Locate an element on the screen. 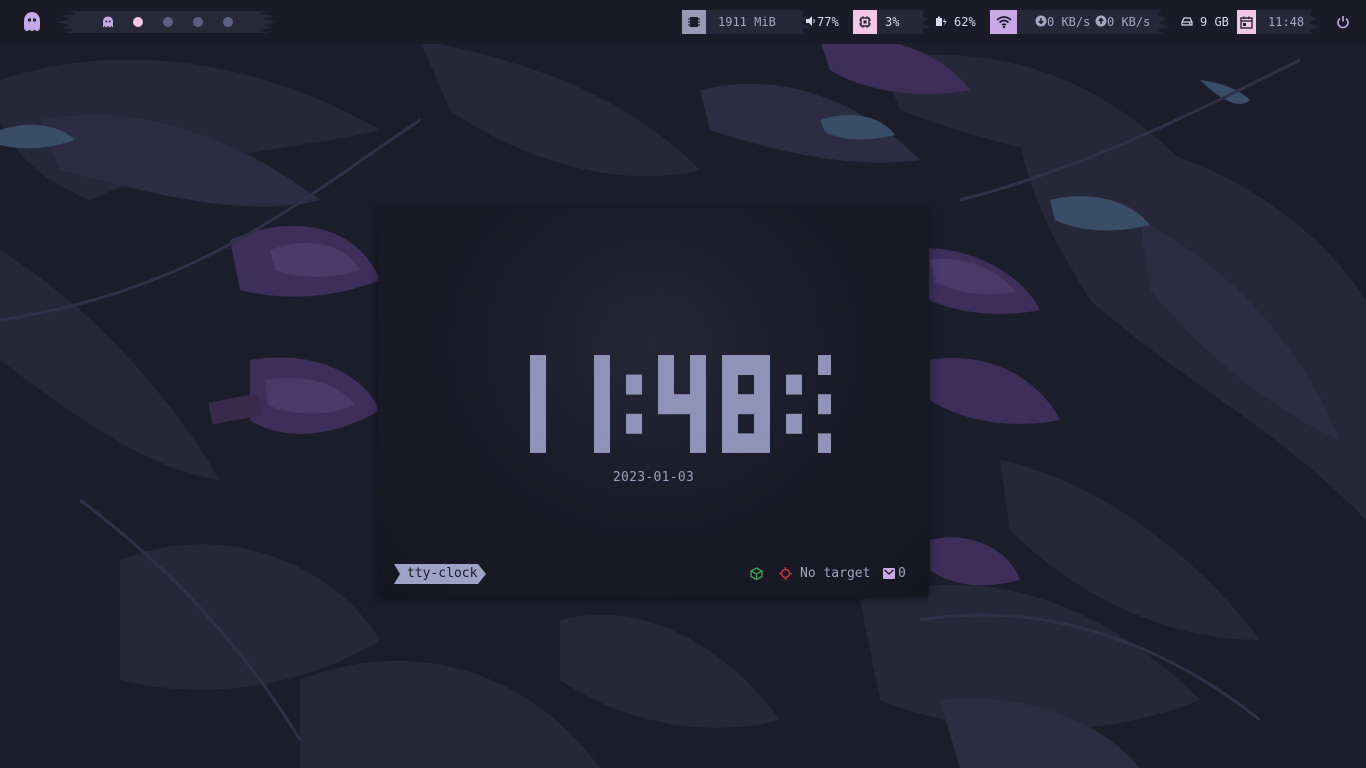  tab-label-tty-clock: tty-clock is located at coordinates (442, 574).